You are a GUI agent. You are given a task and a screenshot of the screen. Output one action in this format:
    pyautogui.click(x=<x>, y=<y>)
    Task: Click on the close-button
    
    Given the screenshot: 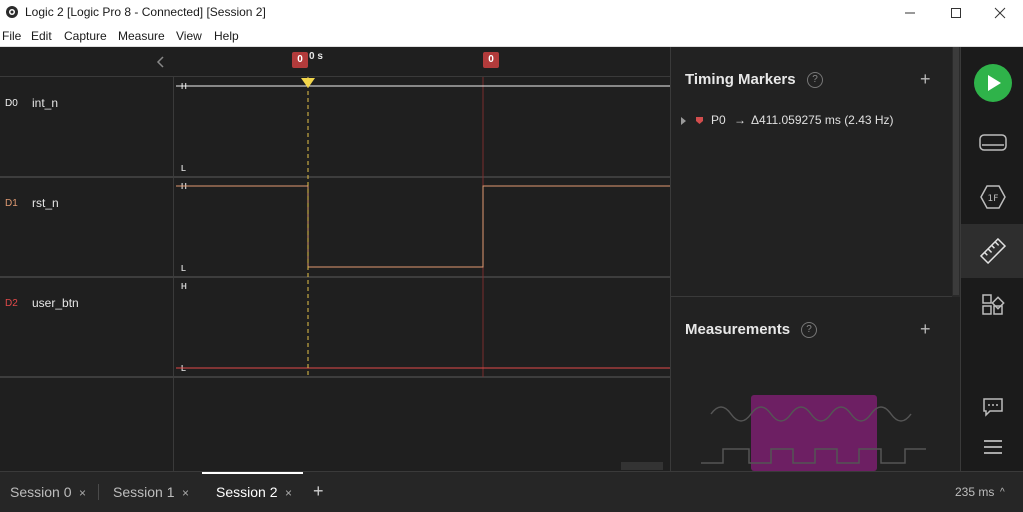 What is the action you would take?
    pyautogui.click(x=1000, y=12)
    